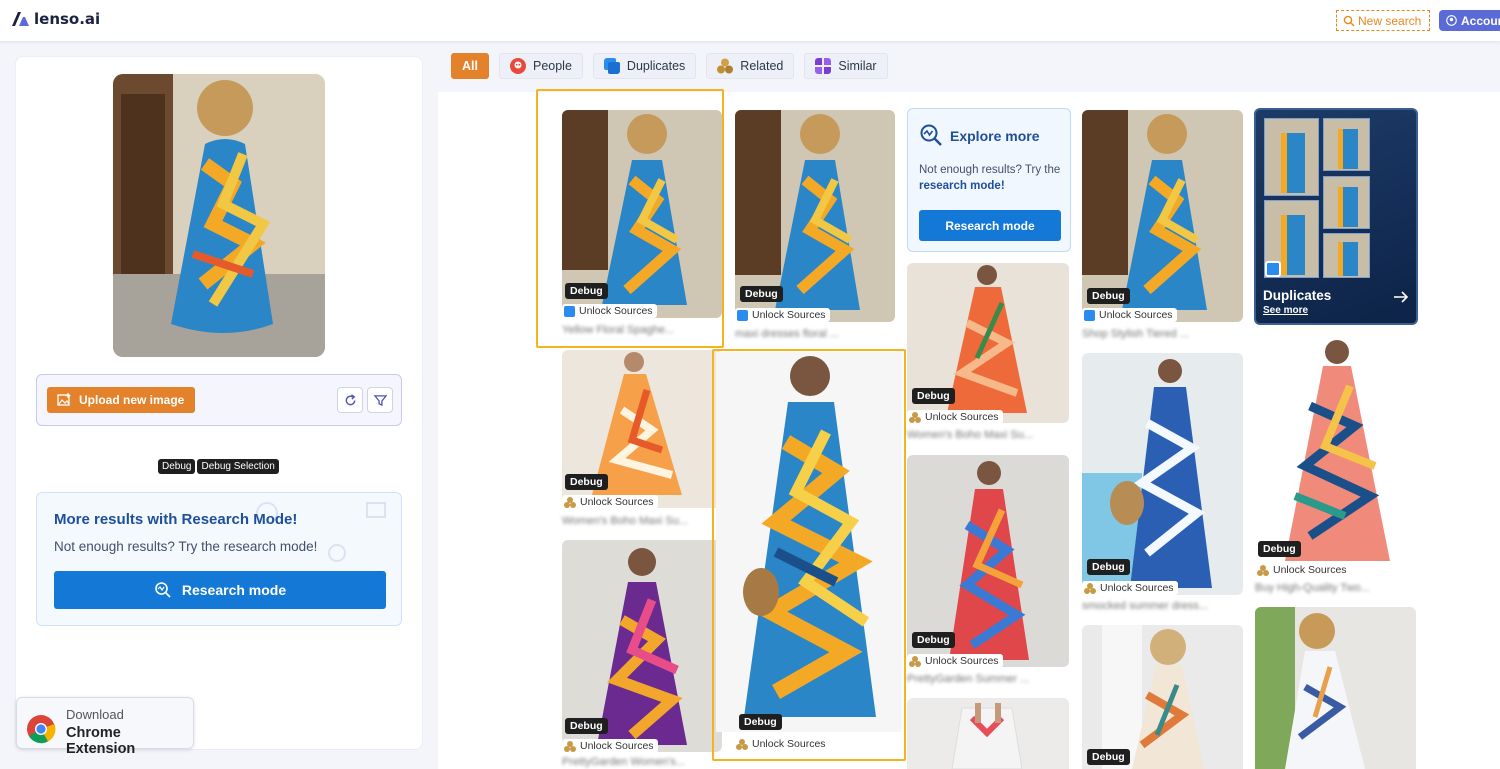  I want to click on filter-button, so click(380, 400).